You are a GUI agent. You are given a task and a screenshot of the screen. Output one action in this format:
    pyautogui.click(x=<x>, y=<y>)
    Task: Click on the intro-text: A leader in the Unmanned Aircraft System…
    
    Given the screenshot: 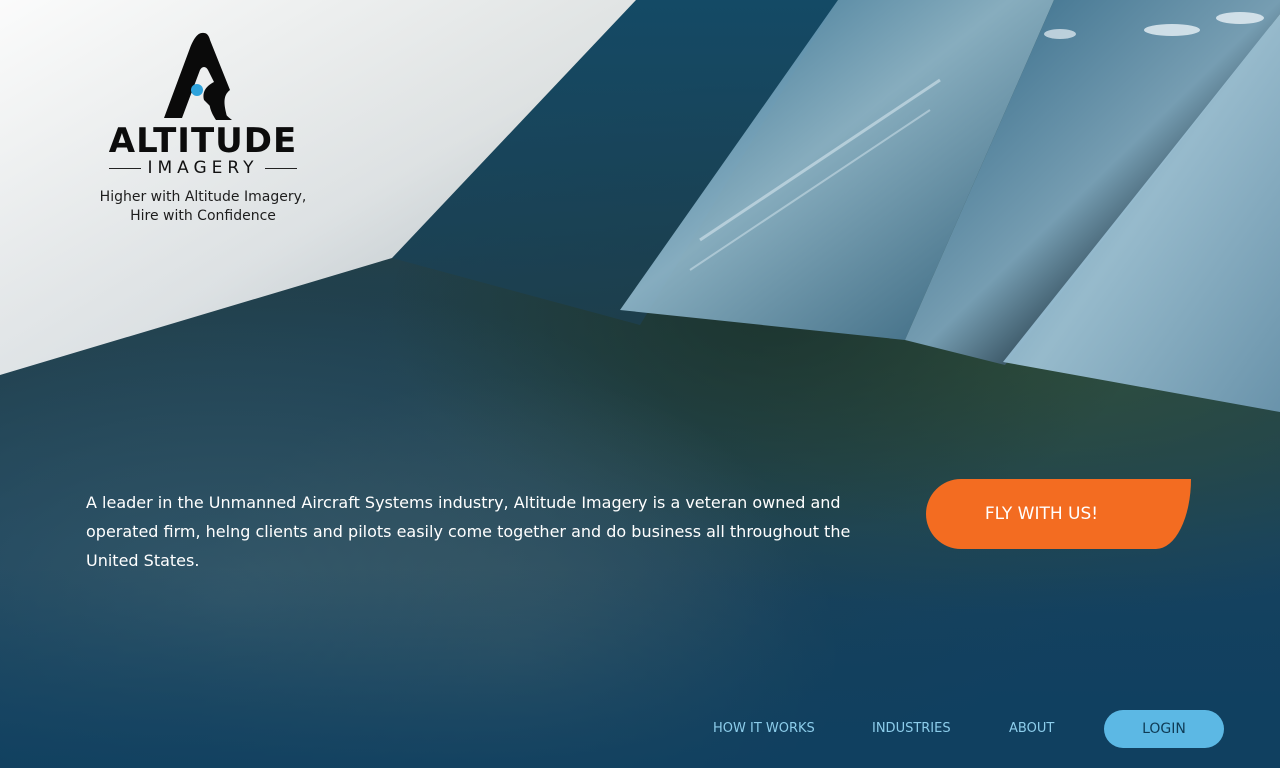 What is the action you would take?
    pyautogui.click(x=468, y=531)
    